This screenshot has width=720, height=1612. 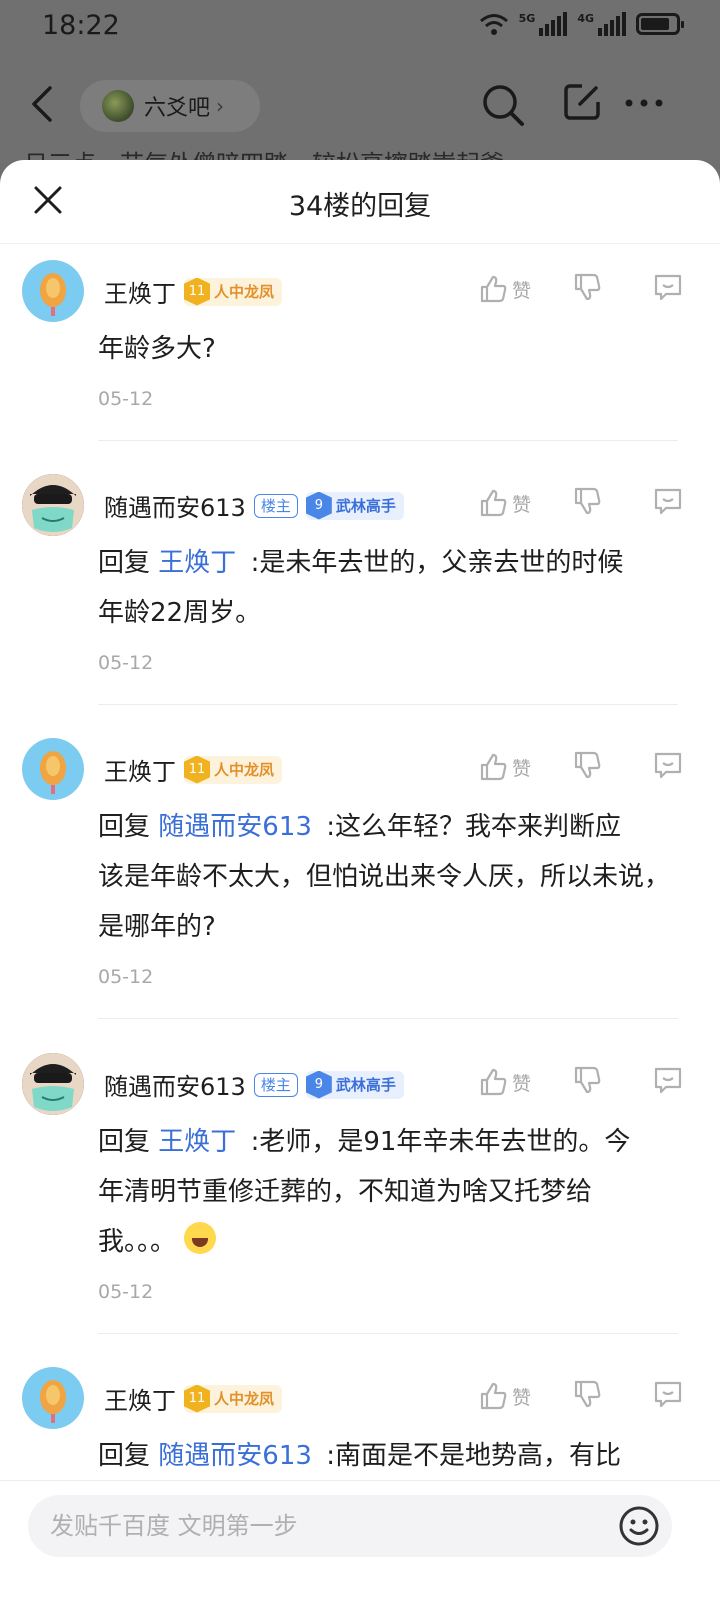 I want to click on status-icons: 5G 4G, so click(x=581, y=24).